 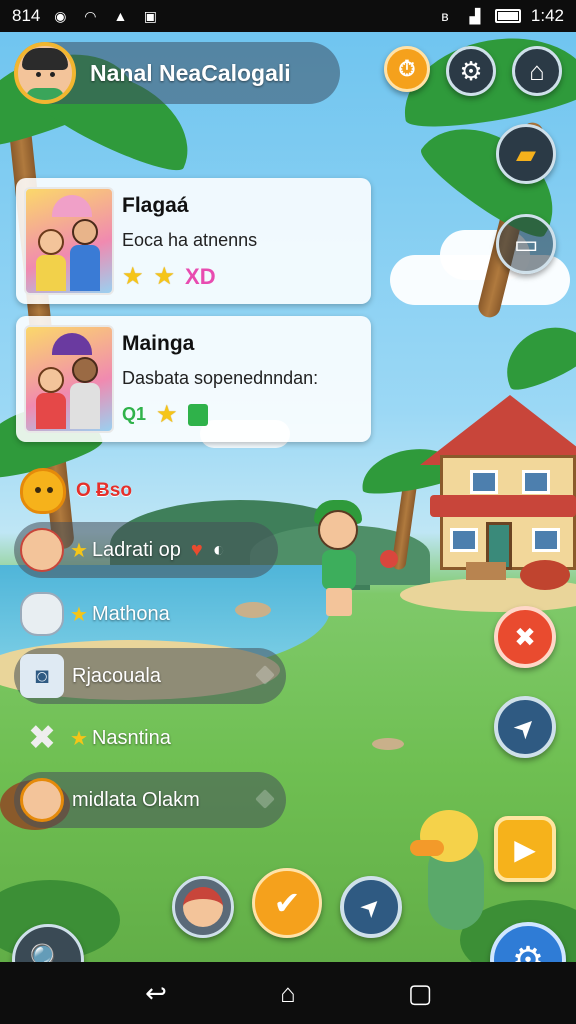 What do you see at coordinates (197, 414) in the screenshot?
I see `quest-badge-icon` at bounding box center [197, 414].